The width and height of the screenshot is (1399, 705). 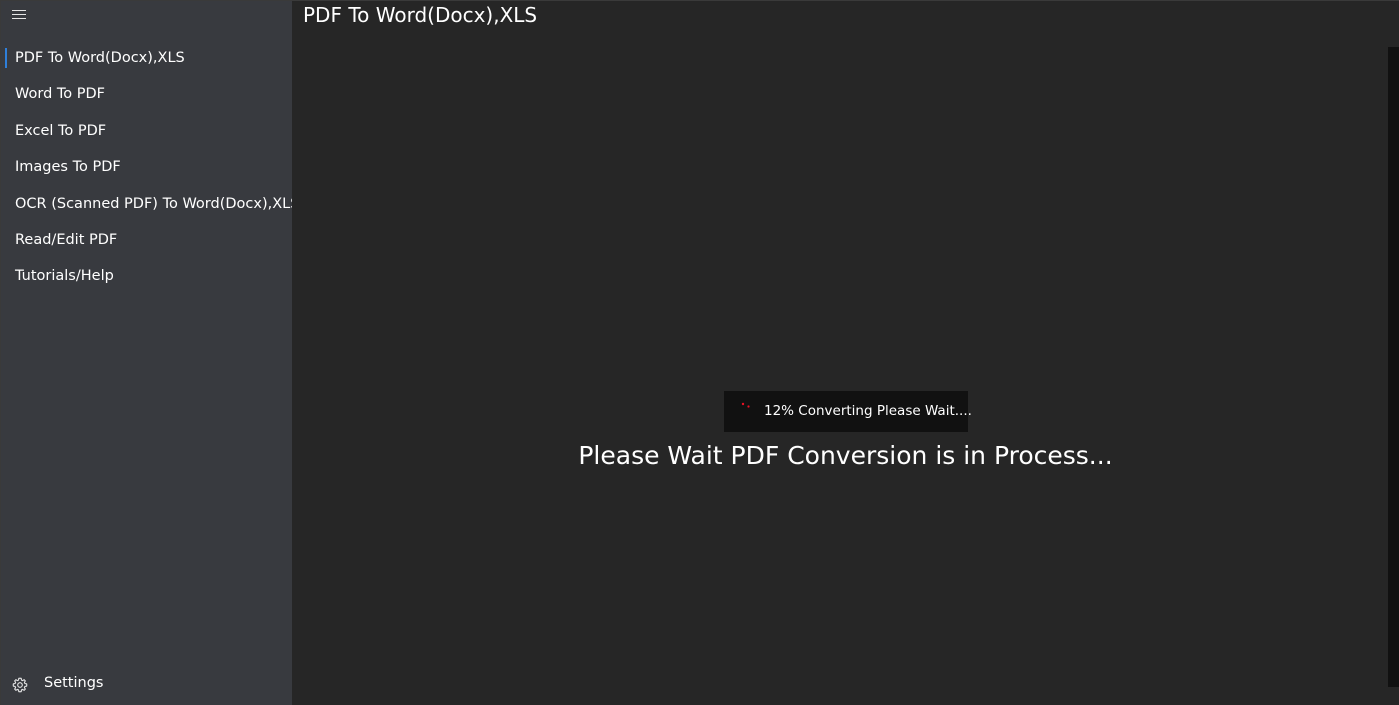 What do you see at coordinates (19, 14) in the screenshot?
I see `hamburger-icon` at bounding box center [19, 14].